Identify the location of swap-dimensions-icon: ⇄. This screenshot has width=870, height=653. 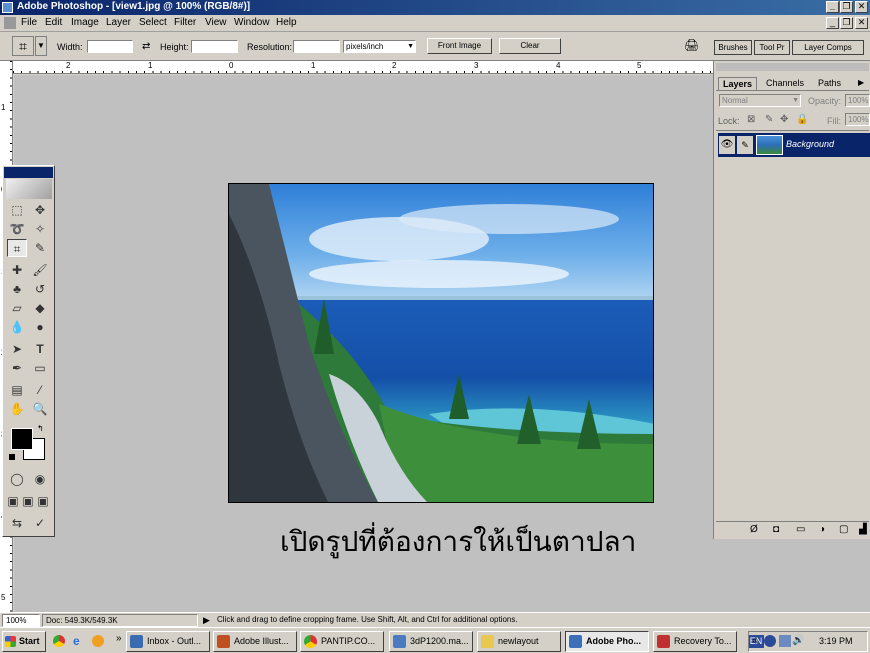
(146, 46).